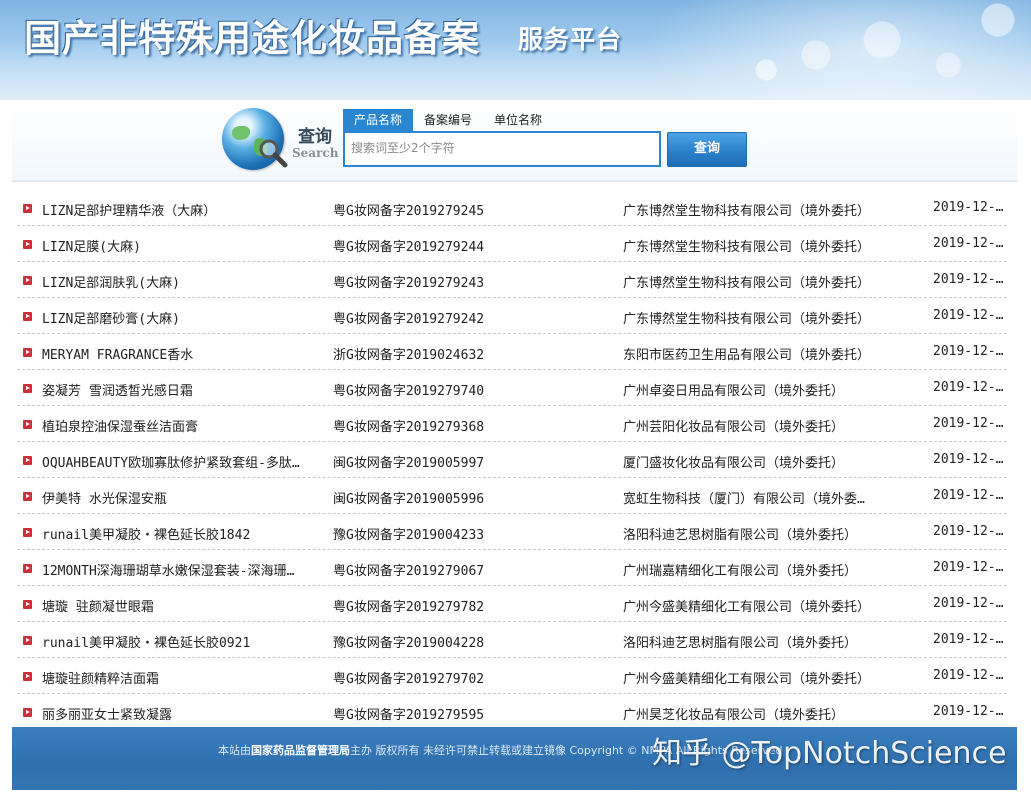 Image resolution: width=1031 pixels, height=797 pixels. I want to click on search-box, so click(502, 149).